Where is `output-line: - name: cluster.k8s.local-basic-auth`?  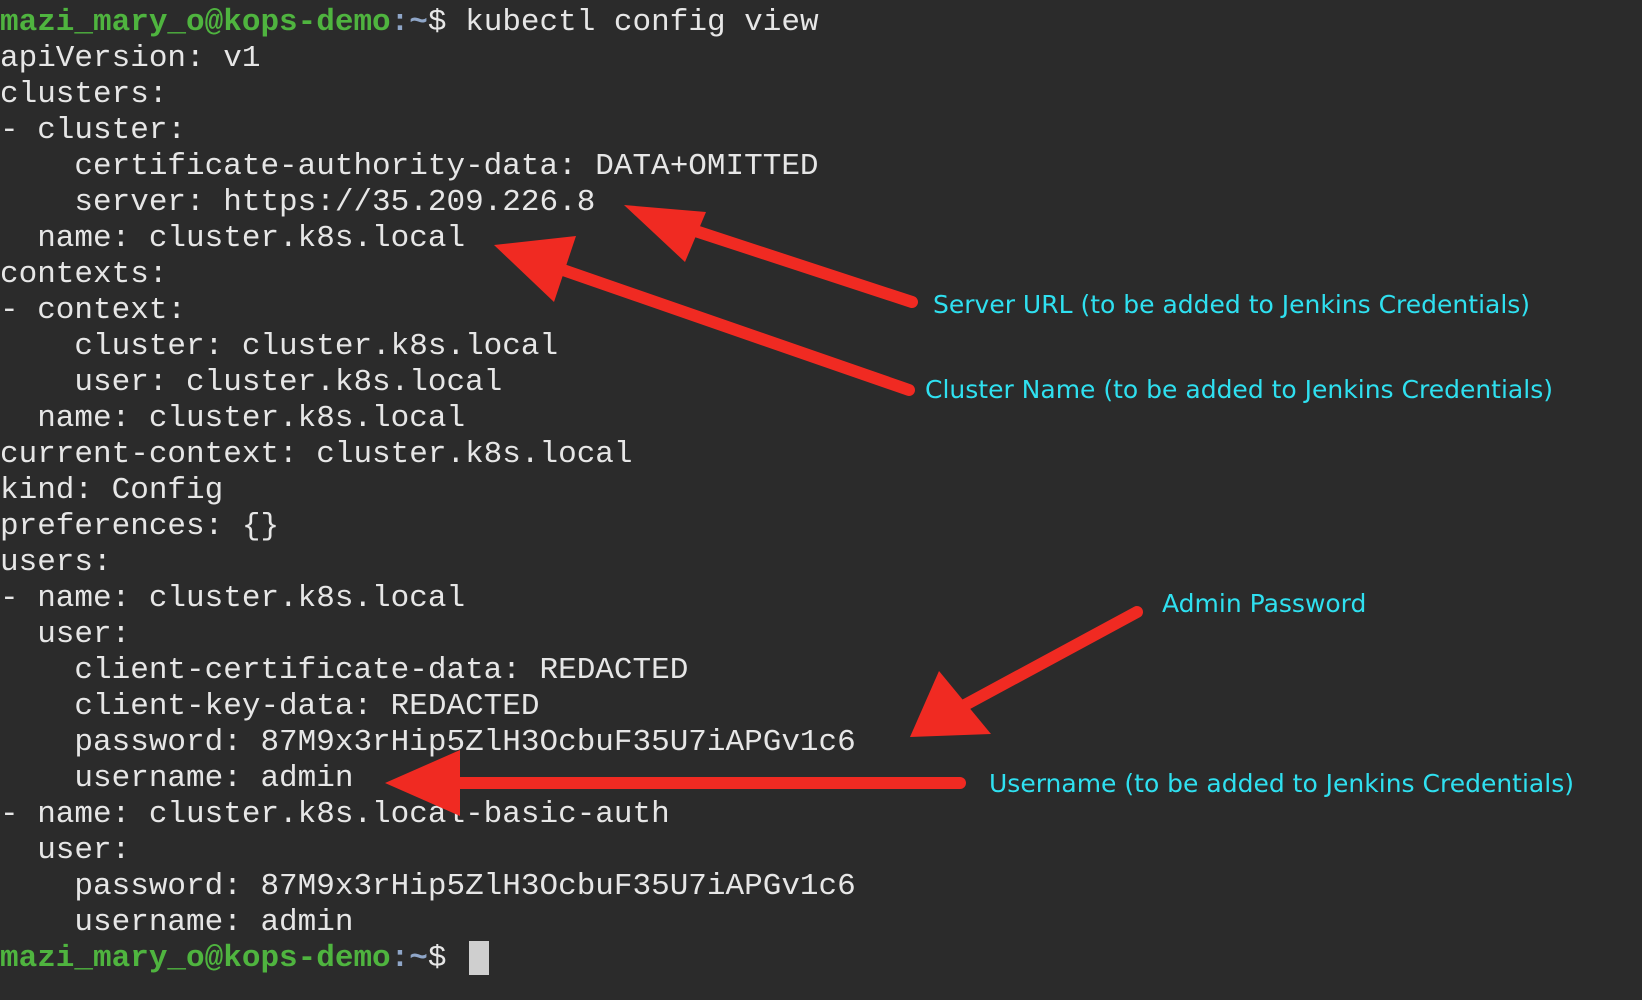 output-line: - name: cluster.k8s.local-basic-auth is located at coordinates (335, 814).